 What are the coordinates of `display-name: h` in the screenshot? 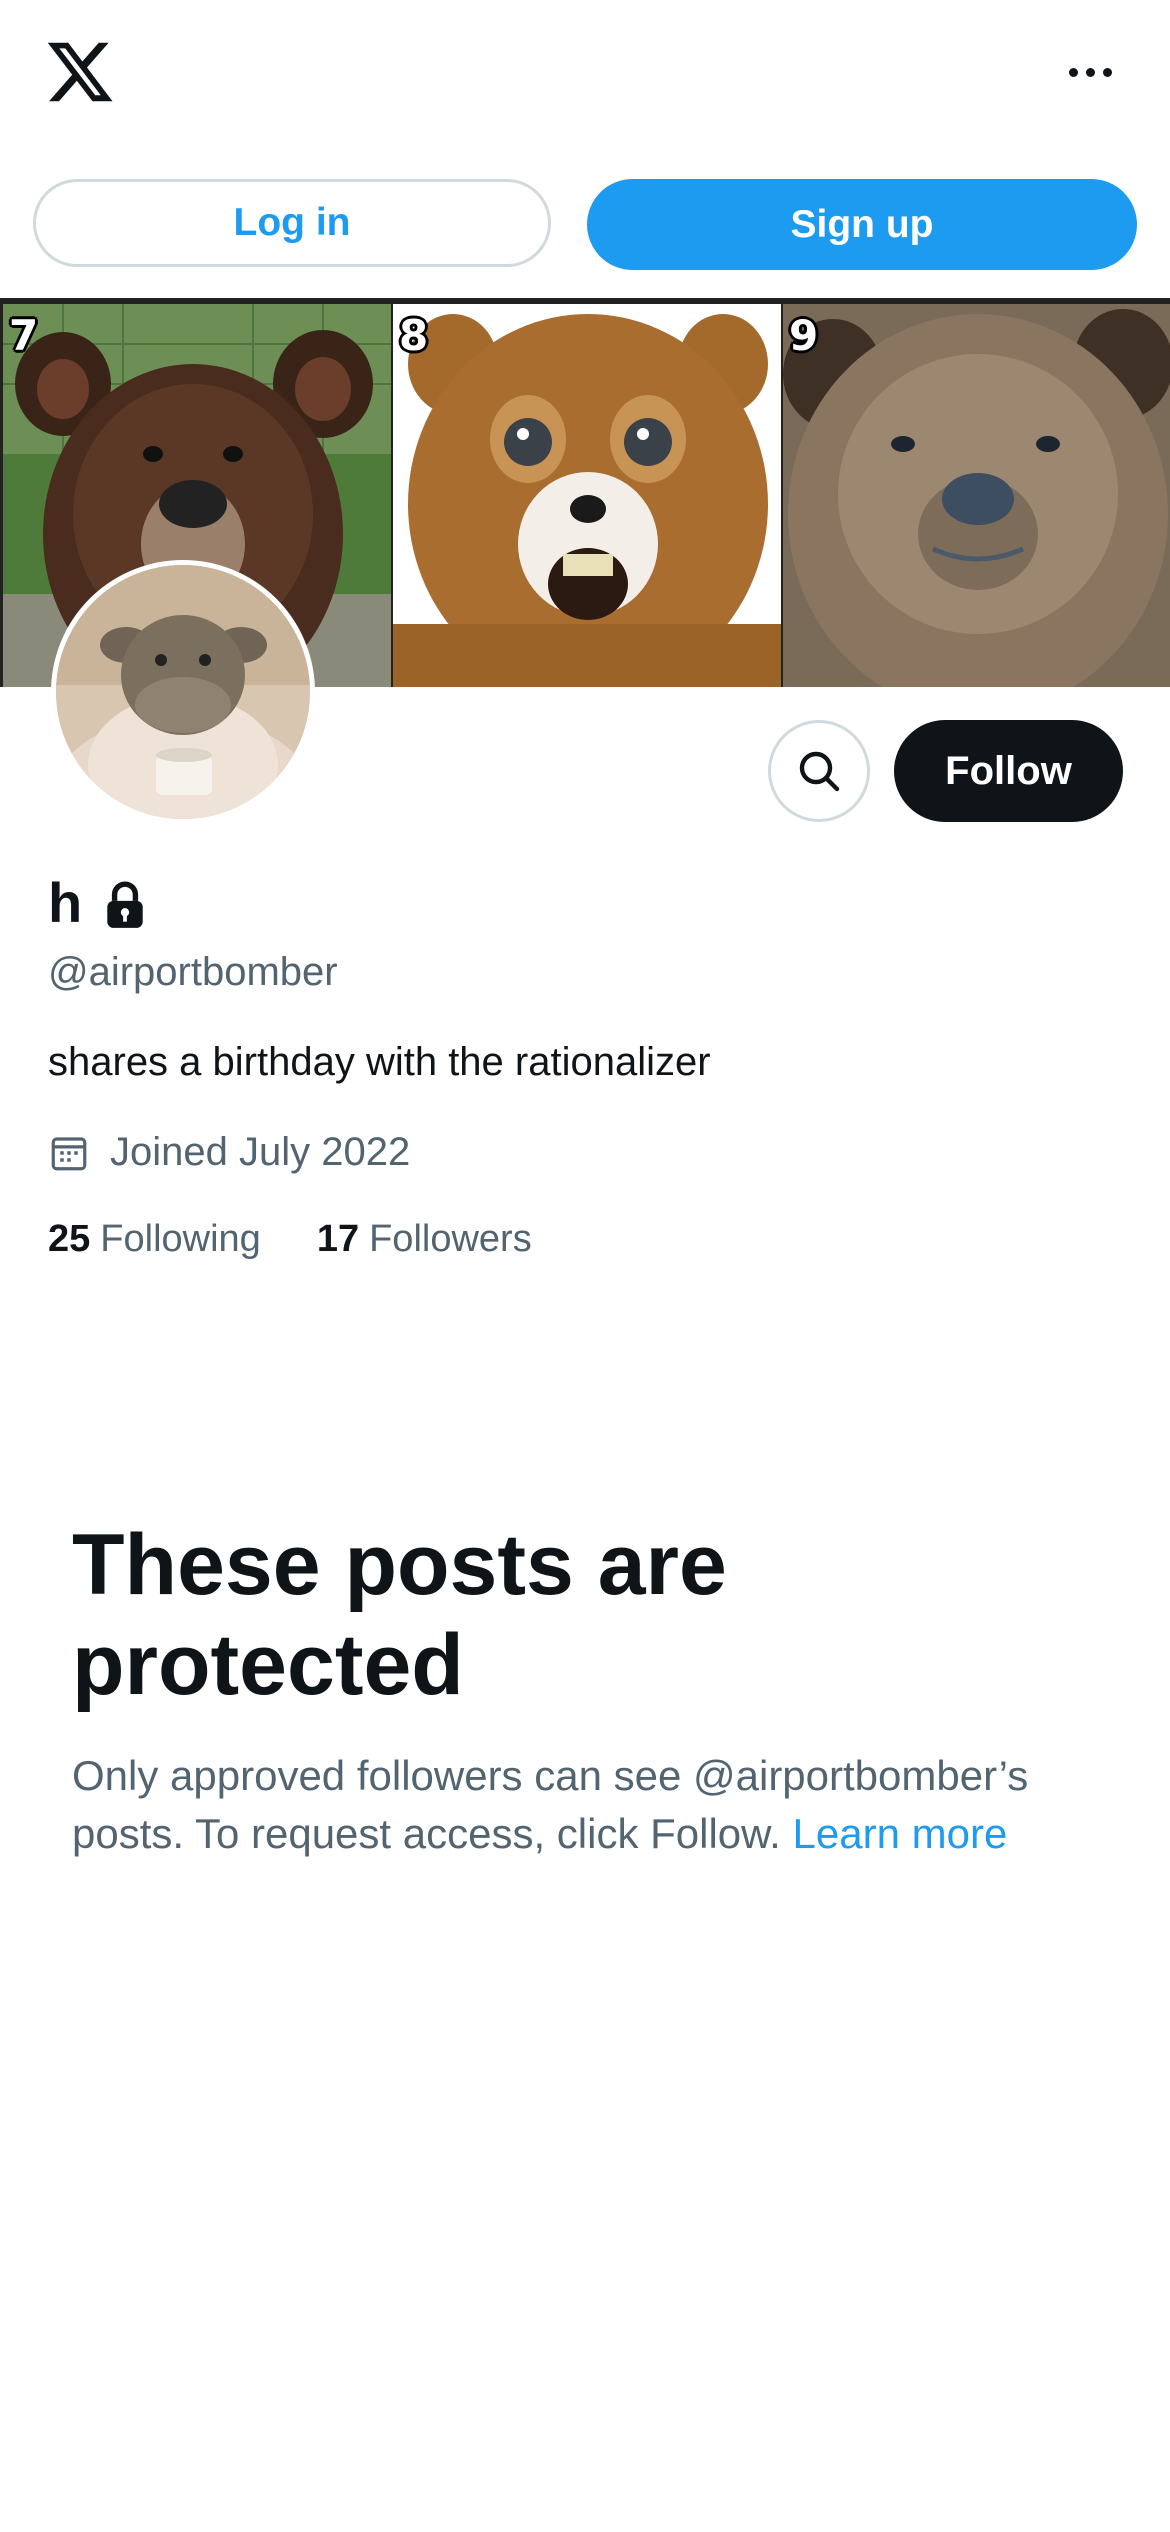 It's located at (65, 902).